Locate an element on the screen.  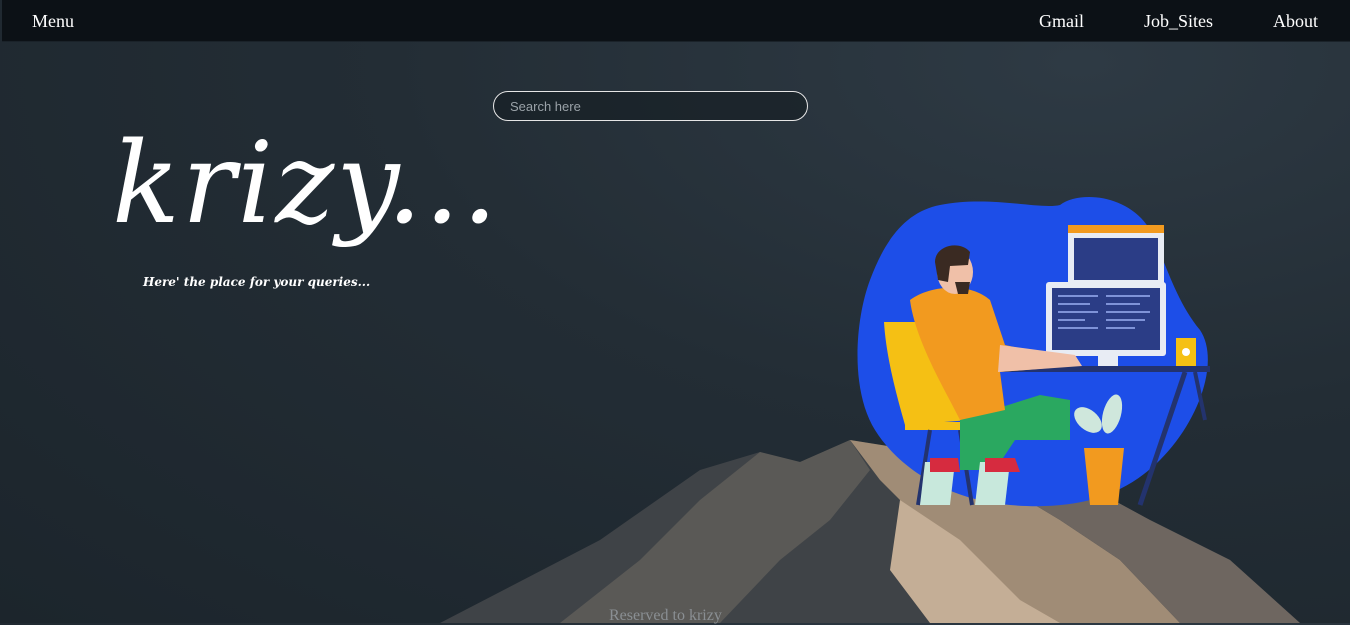
search-box is located at coordinates (650, 106).